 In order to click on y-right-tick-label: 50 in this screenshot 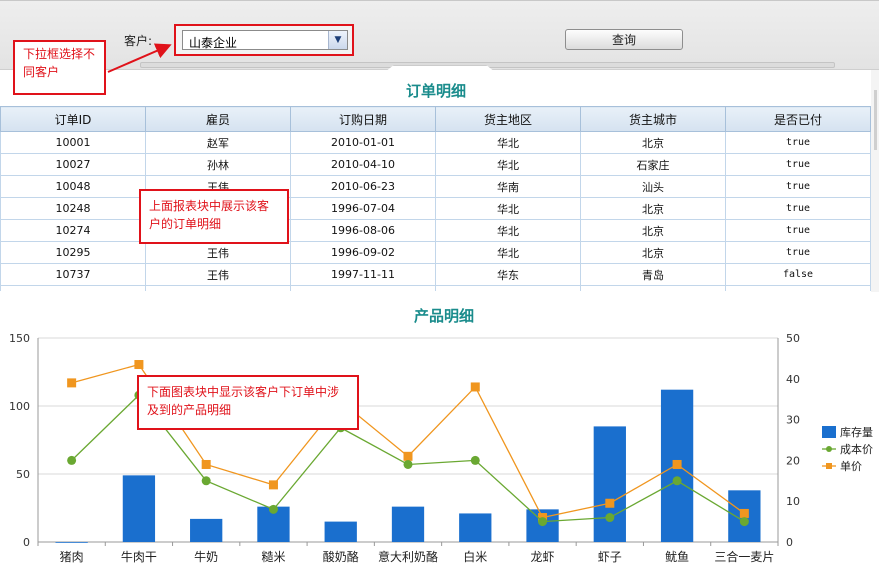, I will do `click(793, 338)`.